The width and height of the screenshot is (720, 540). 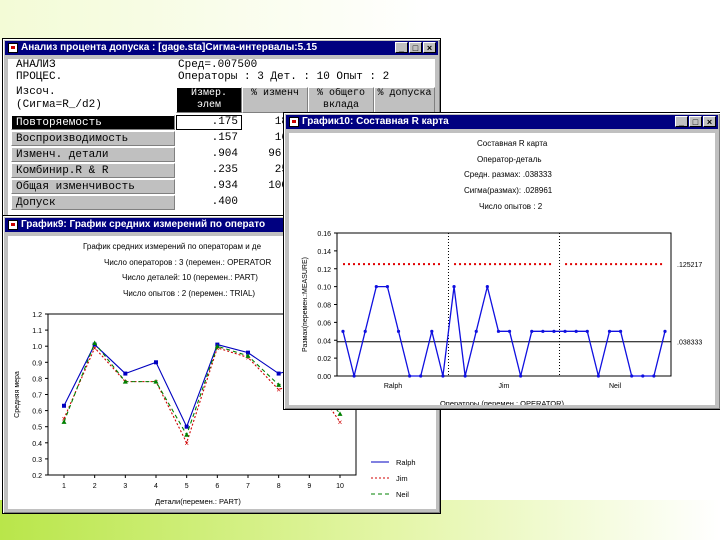 What do you see at coordinates (504, 331) in the screenshot?
I see `r-series-line` at bounding box center [504, 331].